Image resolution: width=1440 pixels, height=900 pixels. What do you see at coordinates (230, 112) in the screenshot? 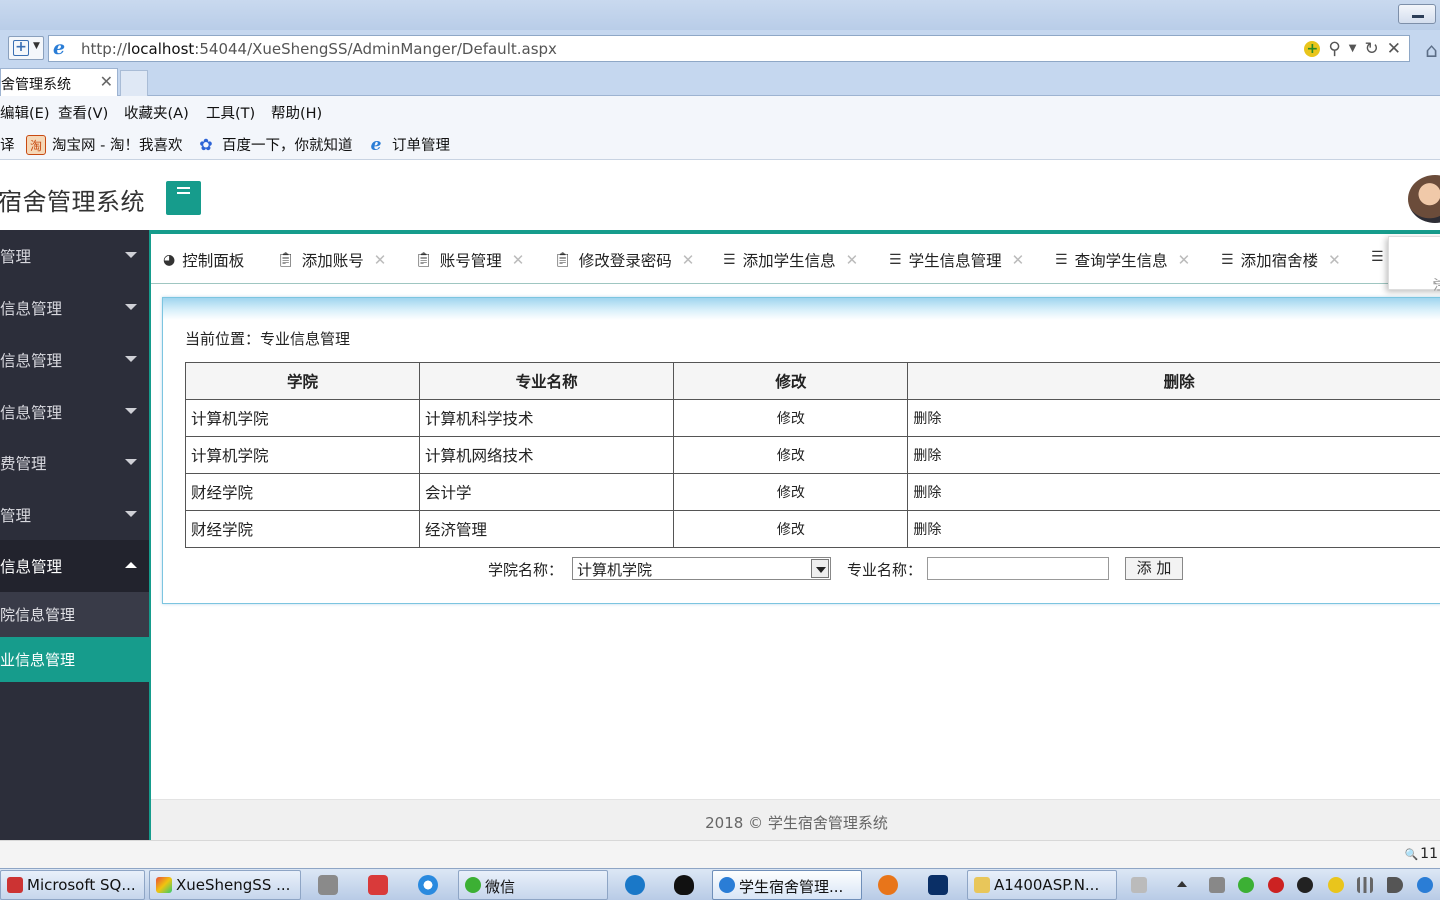
I see `menu-tools: 工具(T)` at bounding box center [230, 112].